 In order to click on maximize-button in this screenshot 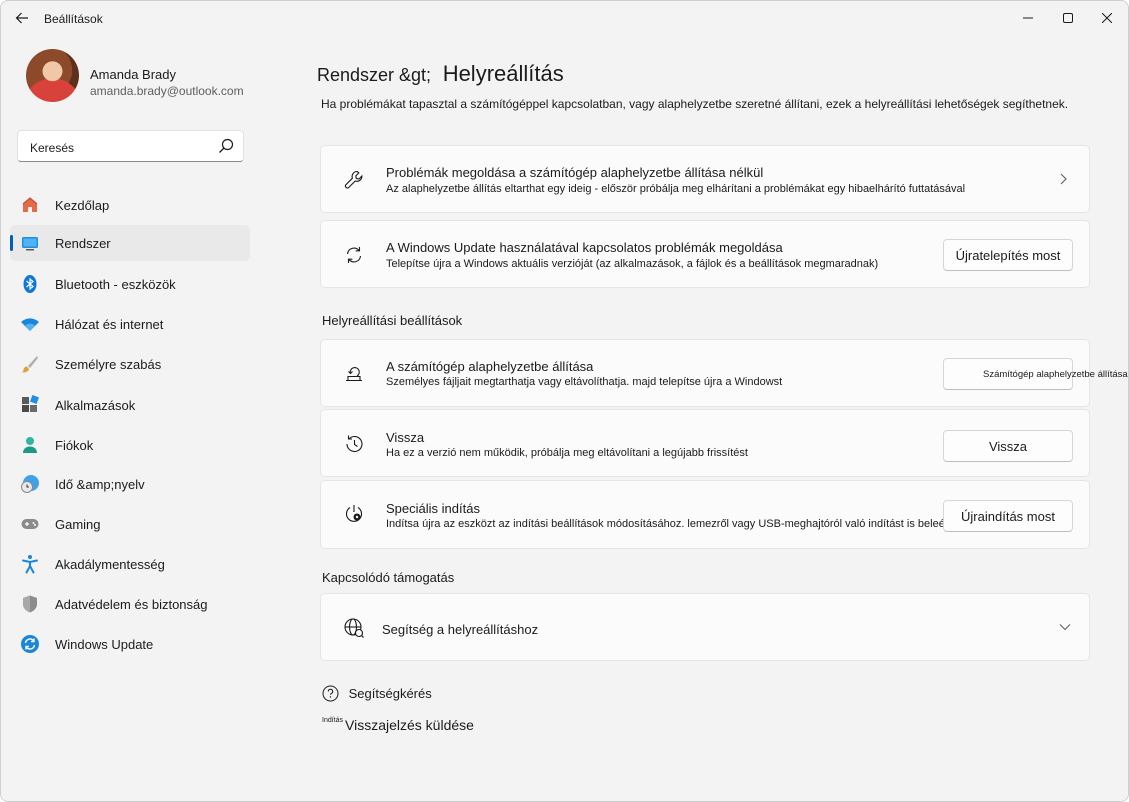, I will do `click(1068, 18)`.